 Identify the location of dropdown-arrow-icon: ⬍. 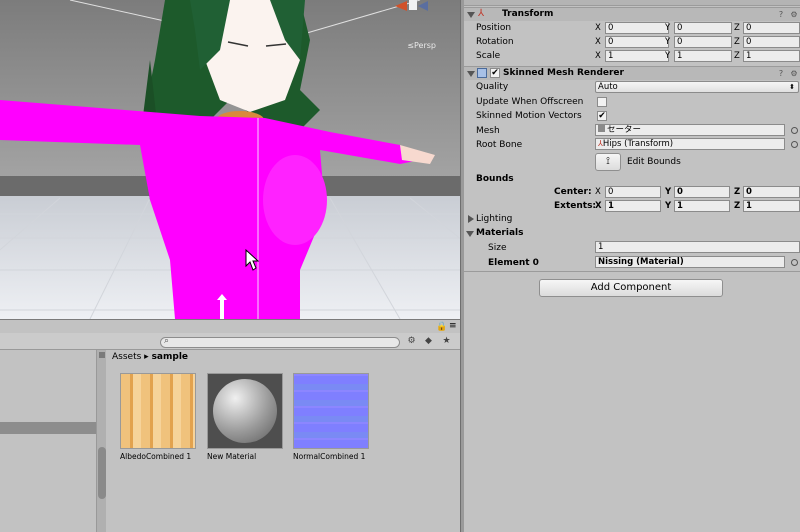
(792, 87).